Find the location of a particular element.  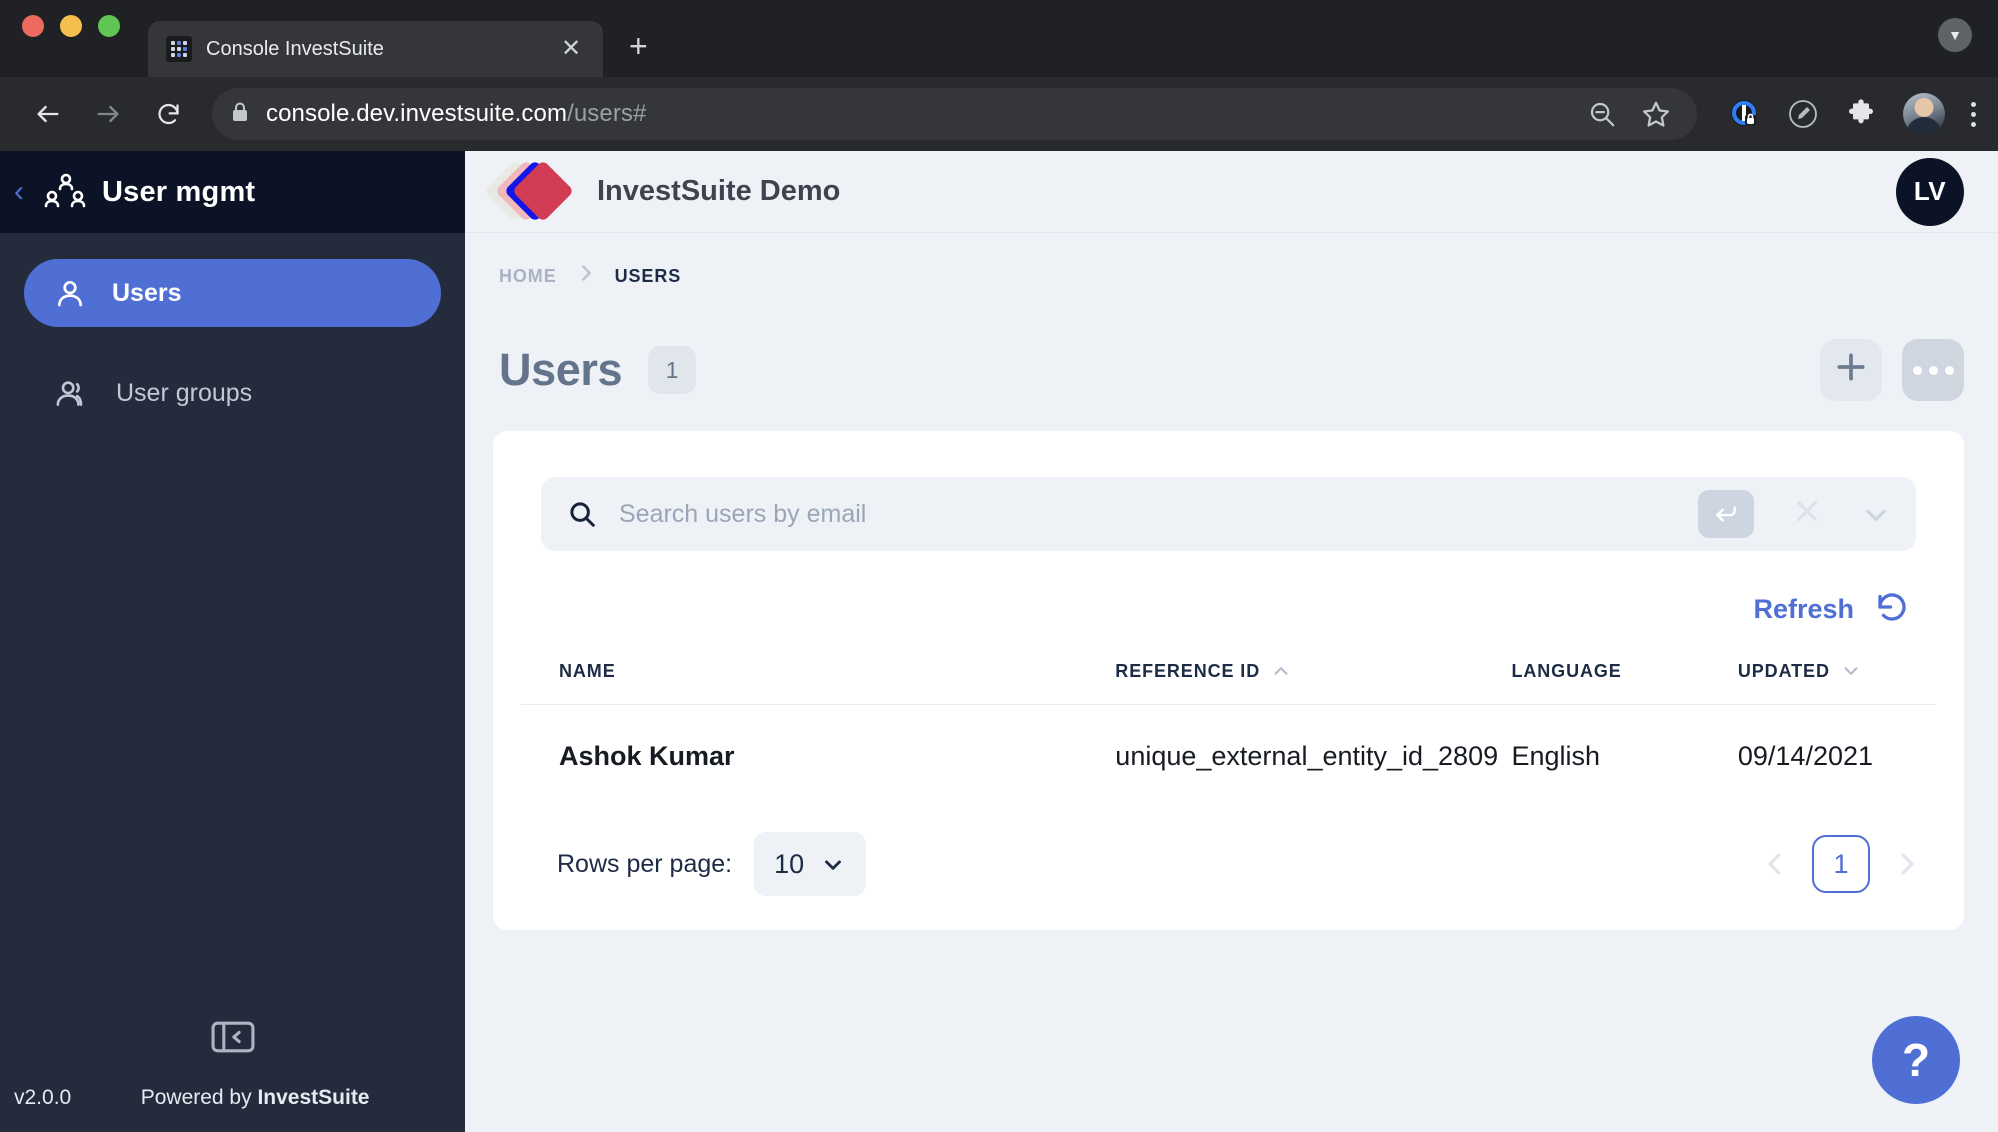

users-table-head: NAME REFERENCE ID LANGUAGE UPDATED is located at coordinates (1228, 682).